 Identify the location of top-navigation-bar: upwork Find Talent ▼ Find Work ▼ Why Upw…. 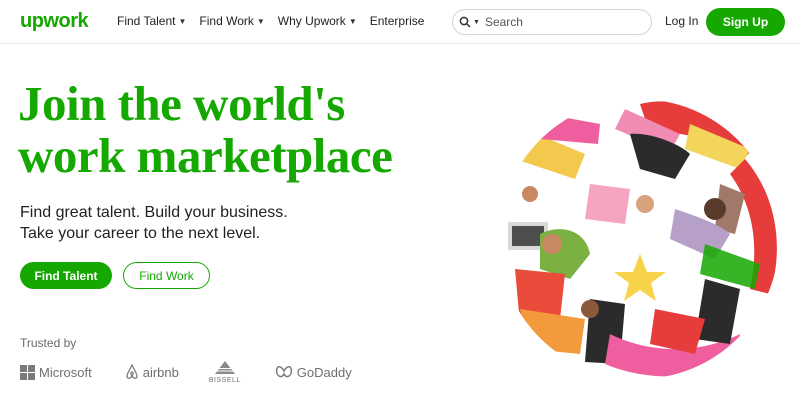
(400, 22).